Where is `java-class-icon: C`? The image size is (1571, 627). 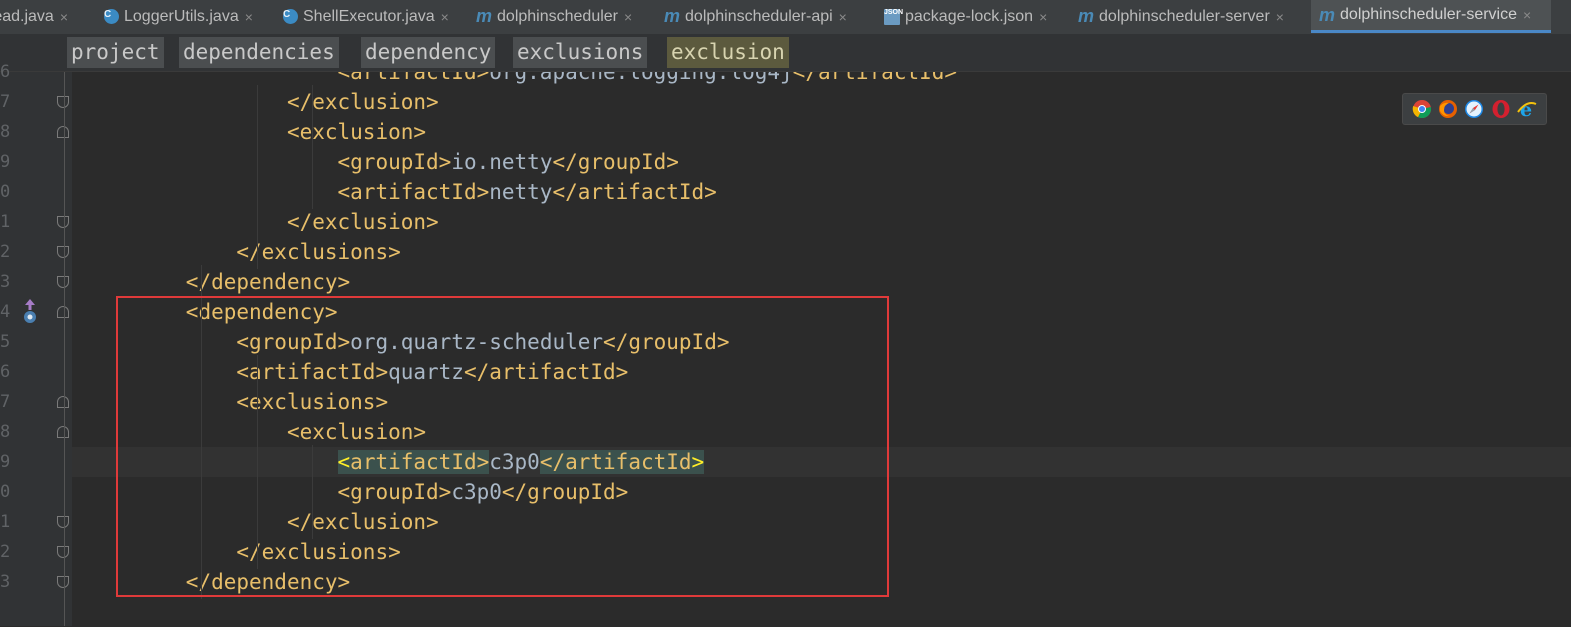
java-class-icon: C is located at coordinates (290, 16).